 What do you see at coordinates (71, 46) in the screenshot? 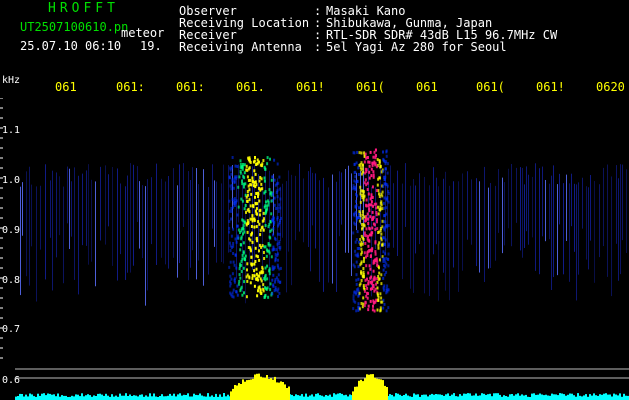
I see `datetime-label: 25.07.10 06:10` at bounding box center [71, 46].